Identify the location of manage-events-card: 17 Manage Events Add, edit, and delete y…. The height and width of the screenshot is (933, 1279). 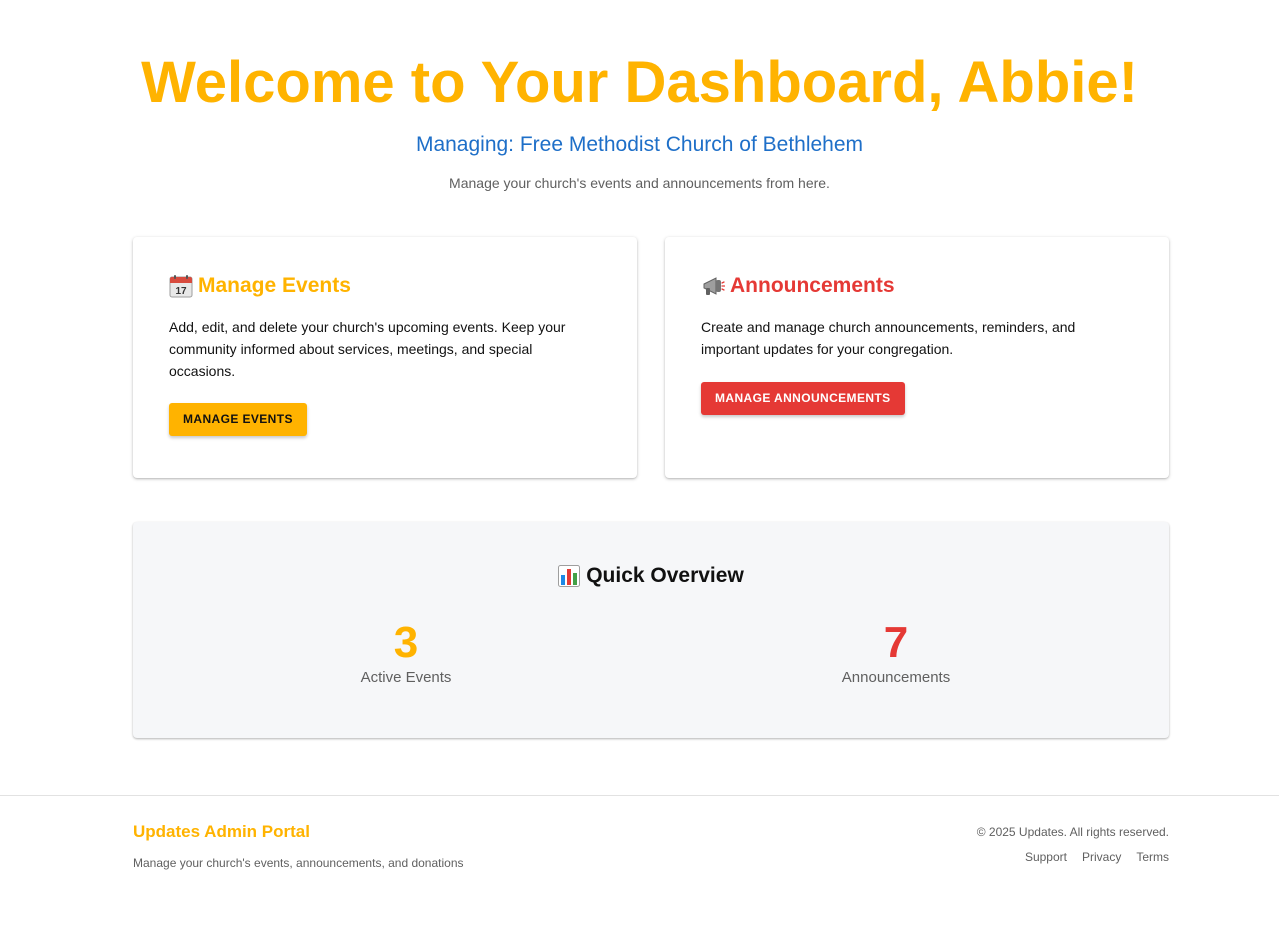
(385, 357).